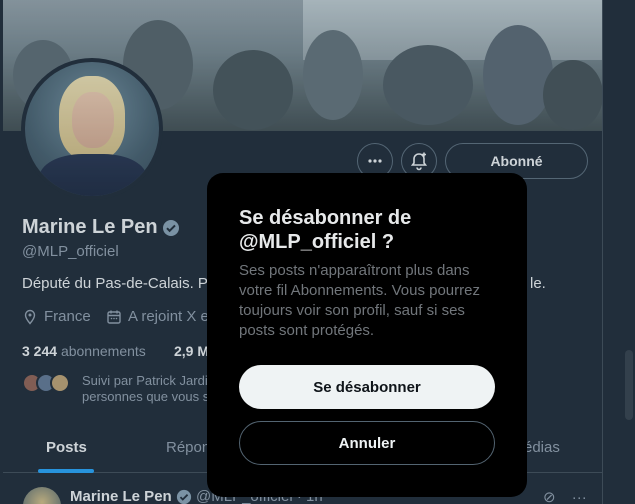  What do you see at coordinates (325, 230) in the screenshot?
I see `dialog-title: Se désabonner de @MLP_officiel ?` at bounding box center [325, 230].